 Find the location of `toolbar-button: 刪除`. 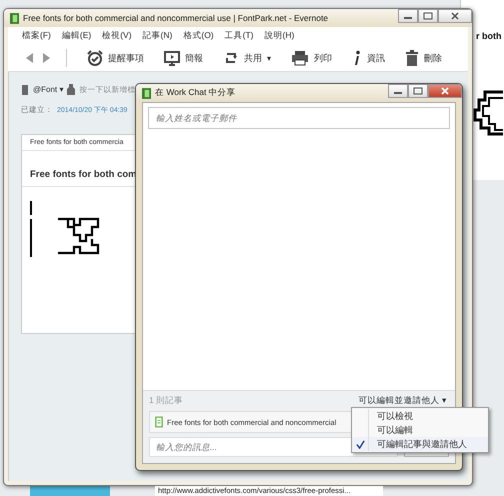

toolbar-button: 刪除 is located at coordinates (423, 58).